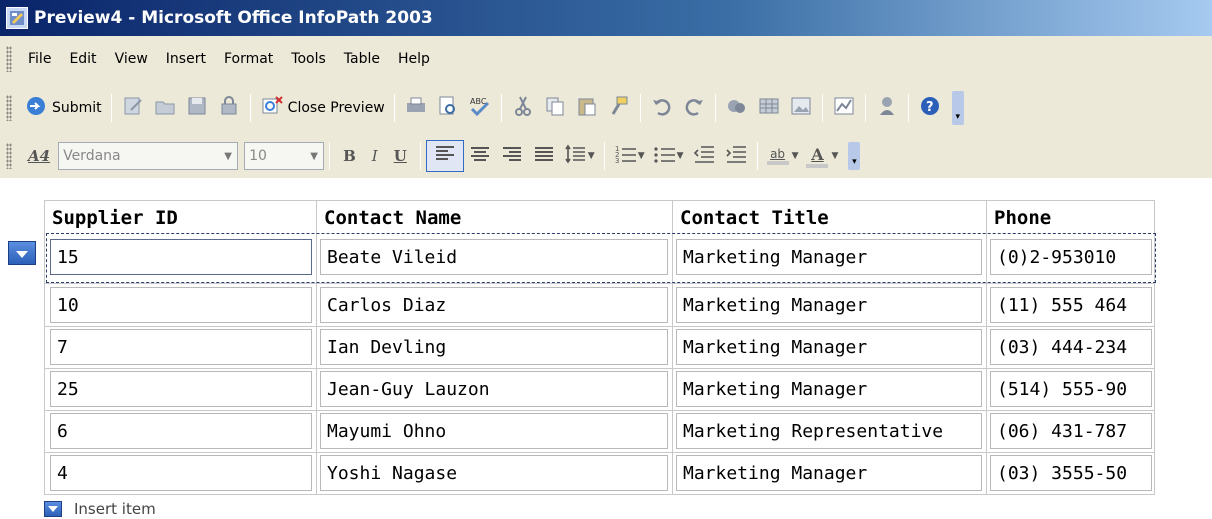 The width and height of the screenshot is (1212, 519). What do you see at coordinates (480, 108) in the screenshot?
I see `spelling-button: ABC` at bounding box center [480, 108].